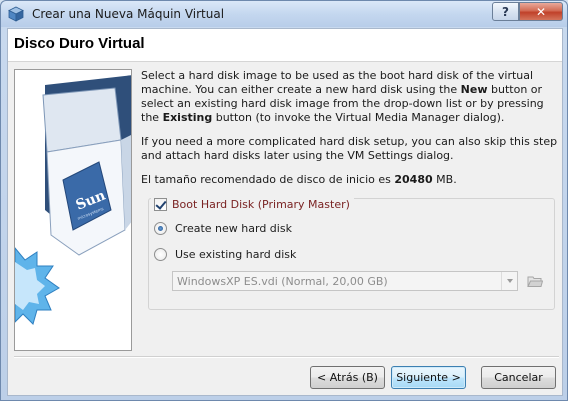  I want to click on radio-selected-icon, so click(160, 228).